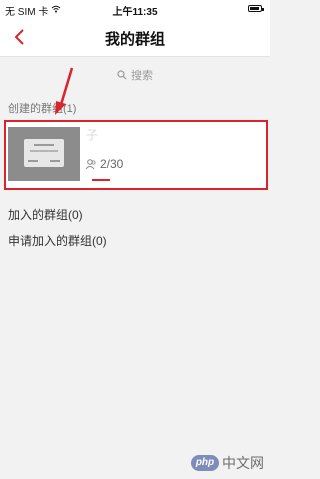 This screenshot has width=320, height=479. I want to click on created-groups-header: 创建的群组(1), so click(42, 109).